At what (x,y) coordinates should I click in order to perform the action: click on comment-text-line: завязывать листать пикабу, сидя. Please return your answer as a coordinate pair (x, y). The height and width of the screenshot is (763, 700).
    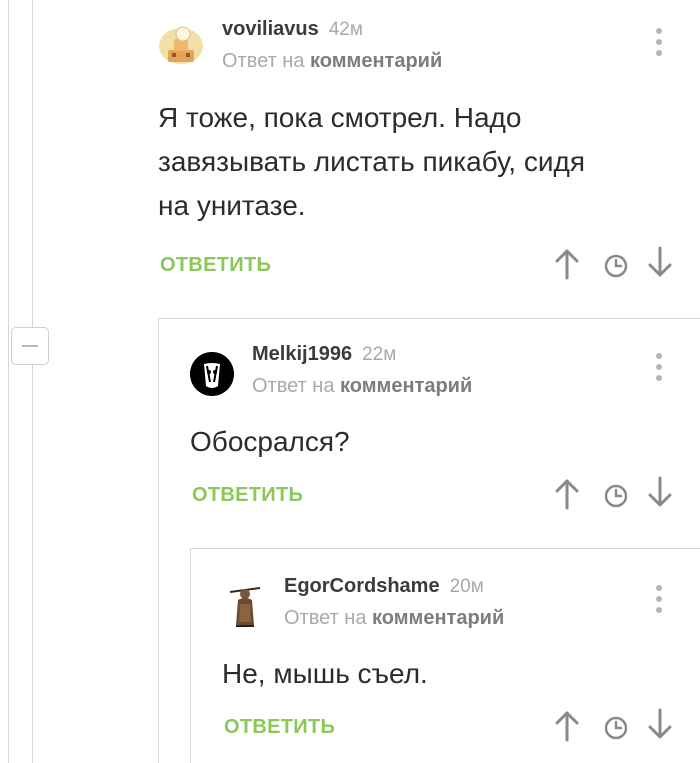
    Looking at the image, I should click on (371, 161).